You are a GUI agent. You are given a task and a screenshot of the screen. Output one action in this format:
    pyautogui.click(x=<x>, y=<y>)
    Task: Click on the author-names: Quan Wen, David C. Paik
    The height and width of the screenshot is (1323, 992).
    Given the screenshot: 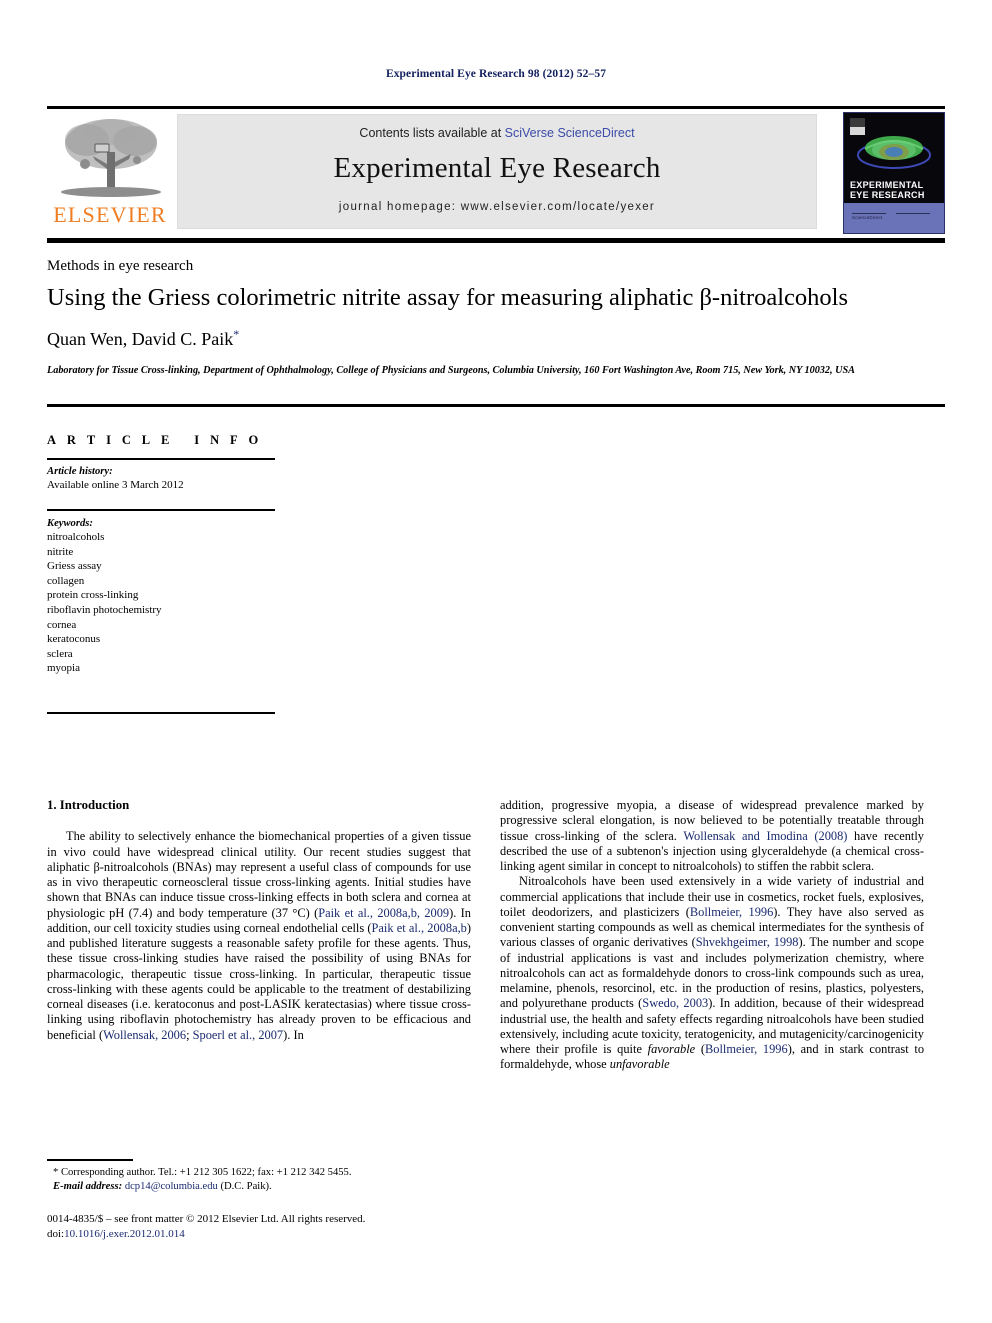 What is the action you would take?
    pyautogui.click(x=140, y=339)
    